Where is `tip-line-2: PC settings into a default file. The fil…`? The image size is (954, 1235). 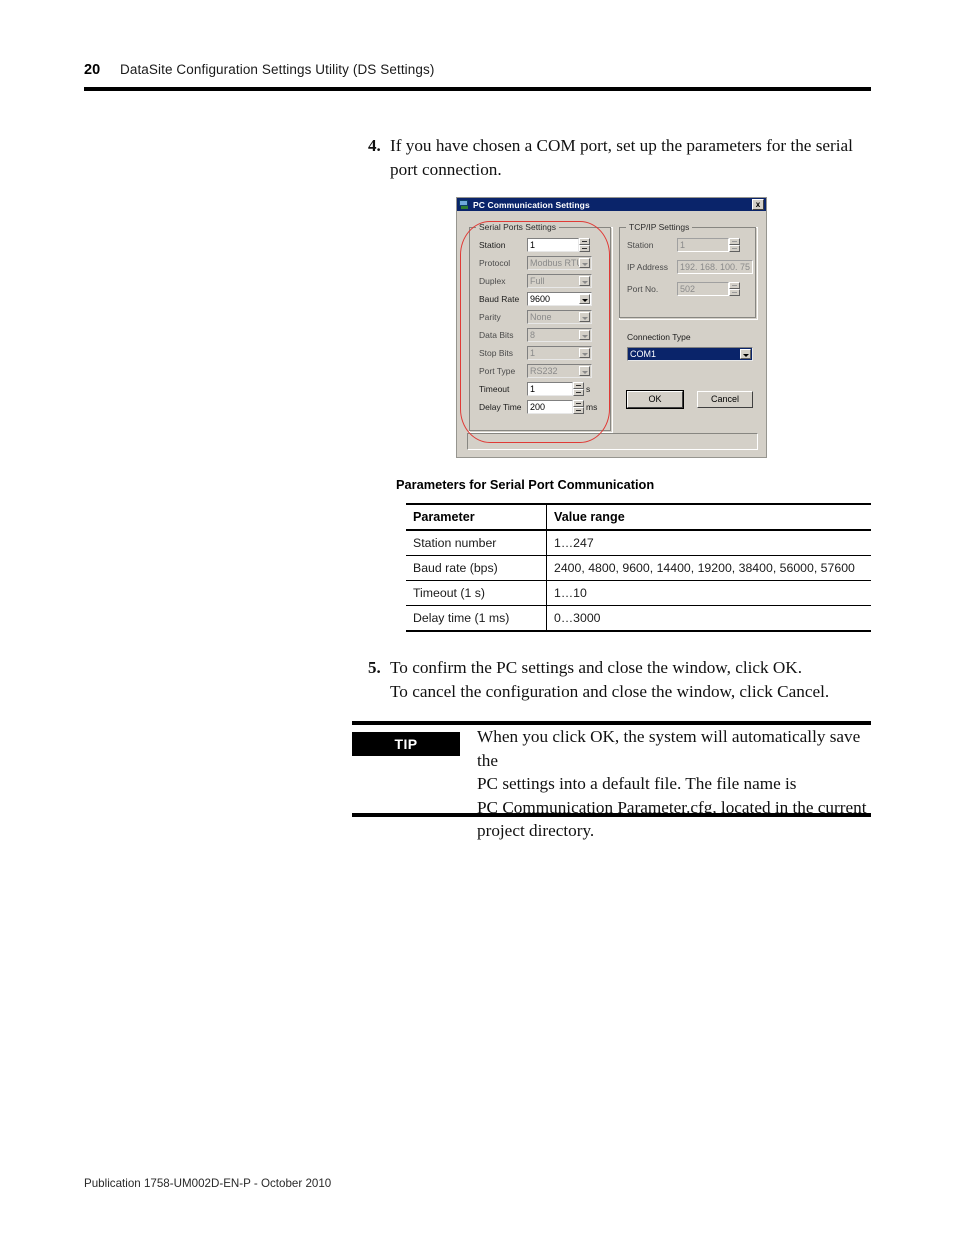 tip-line-2: PC settings into a default file. The fil… is located at coordinates (637, 784).